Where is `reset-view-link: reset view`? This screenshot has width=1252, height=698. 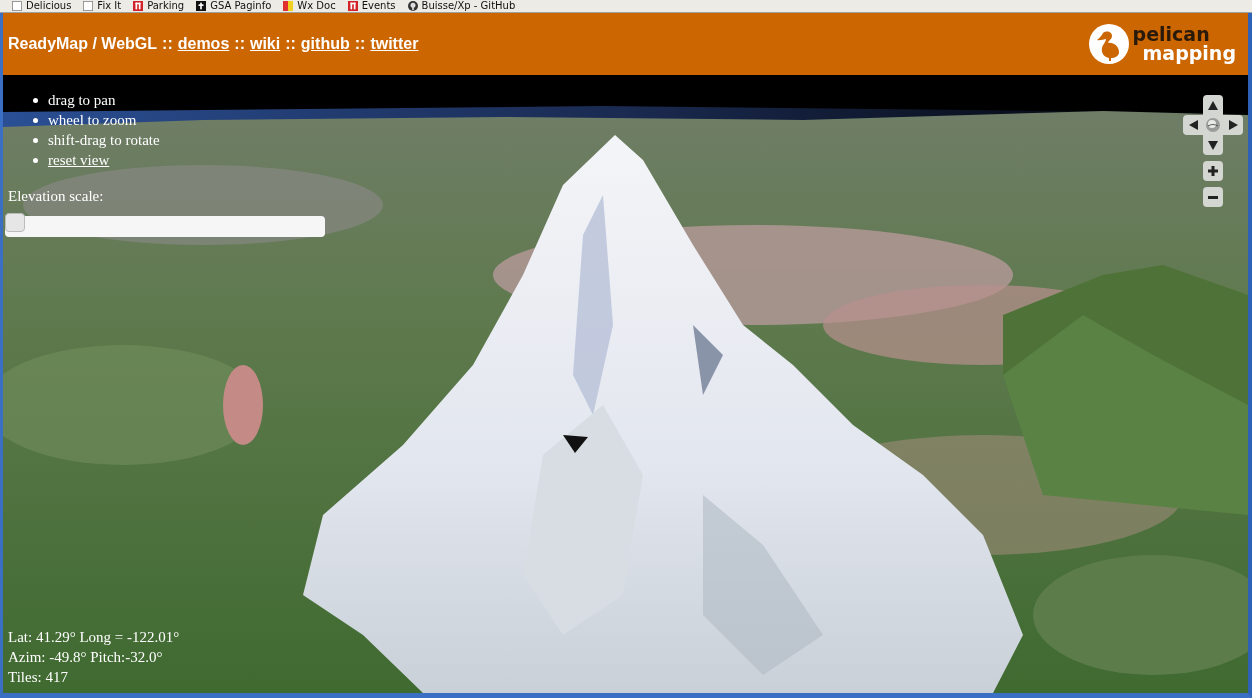
reset-view-link: reset view is located at coordinates (79, 160).